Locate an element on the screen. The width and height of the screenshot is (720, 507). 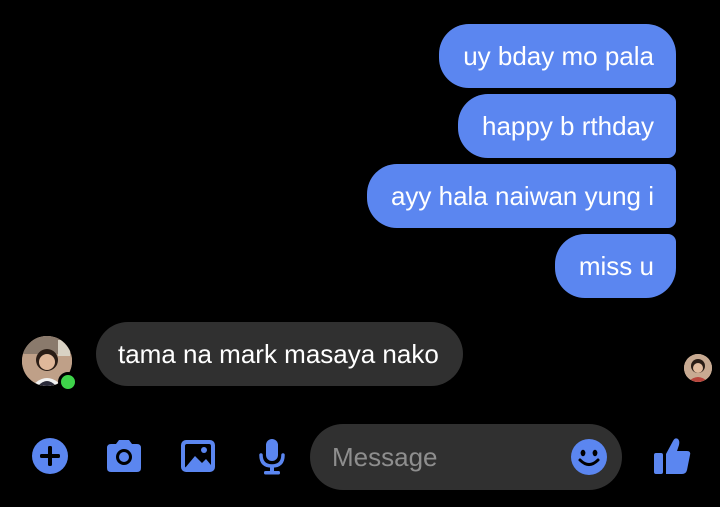
emoji-button is located at coordinates (589, 457).